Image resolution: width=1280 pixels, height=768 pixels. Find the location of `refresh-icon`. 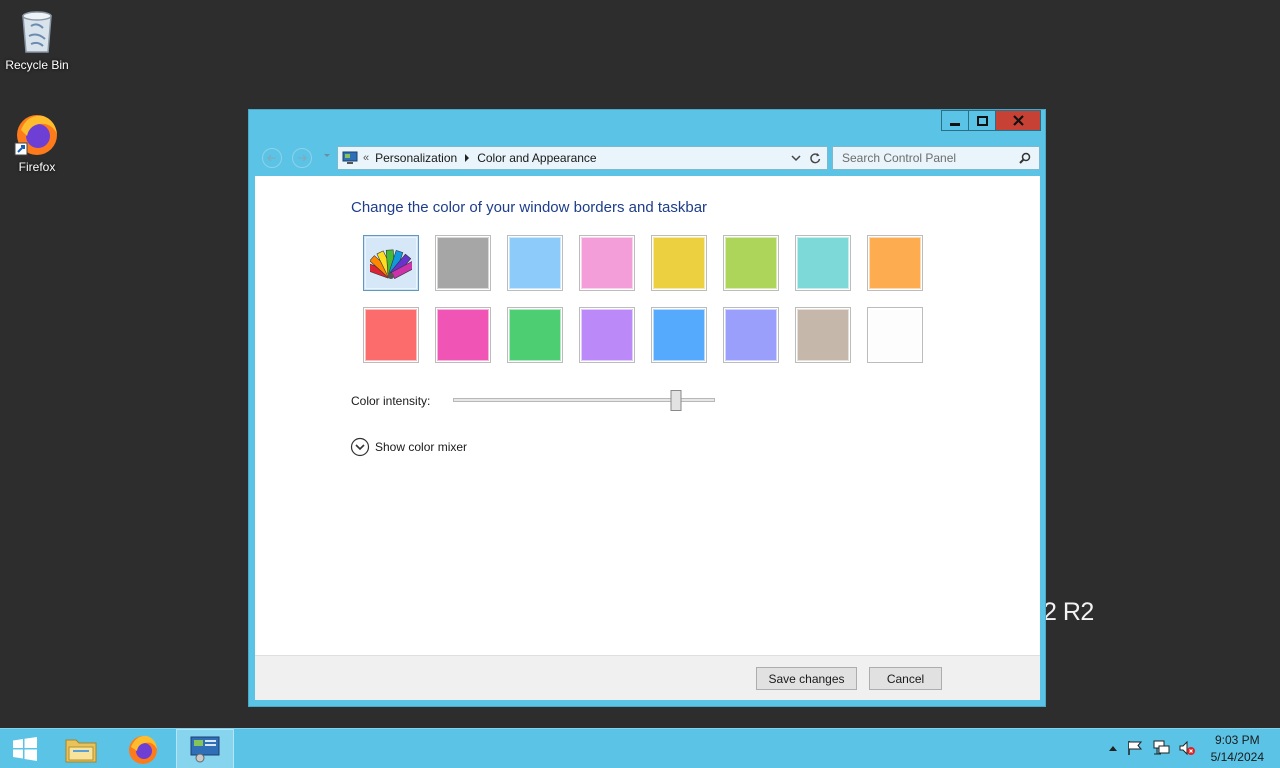

refresh-icon is located at coordinates (815, 158).